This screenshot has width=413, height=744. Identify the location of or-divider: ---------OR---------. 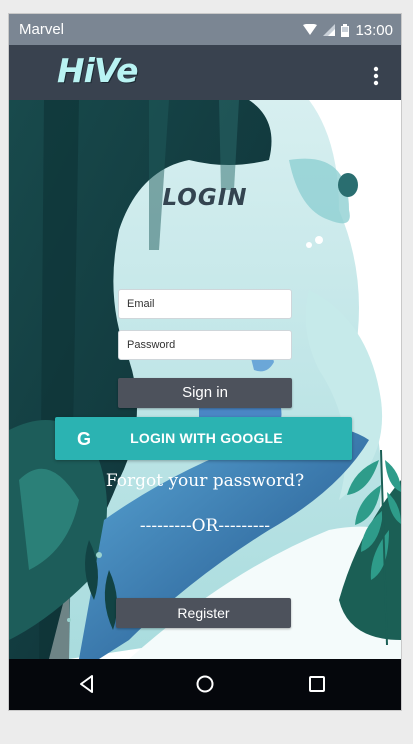
(205, 526).